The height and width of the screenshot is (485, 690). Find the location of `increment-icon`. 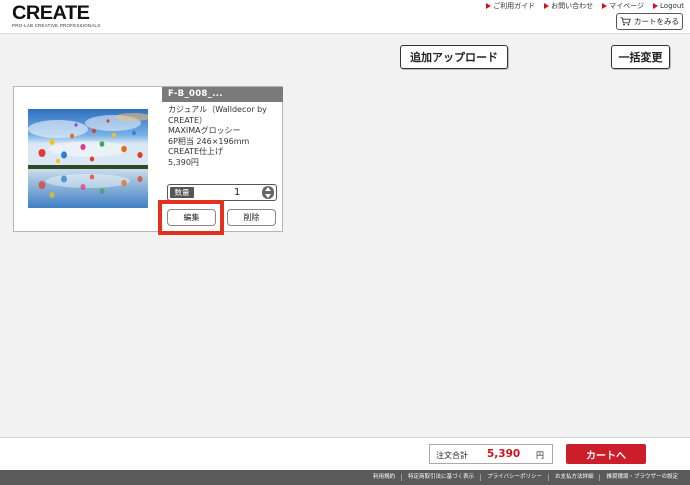

increment-icon is located at coordinates (268, 189).